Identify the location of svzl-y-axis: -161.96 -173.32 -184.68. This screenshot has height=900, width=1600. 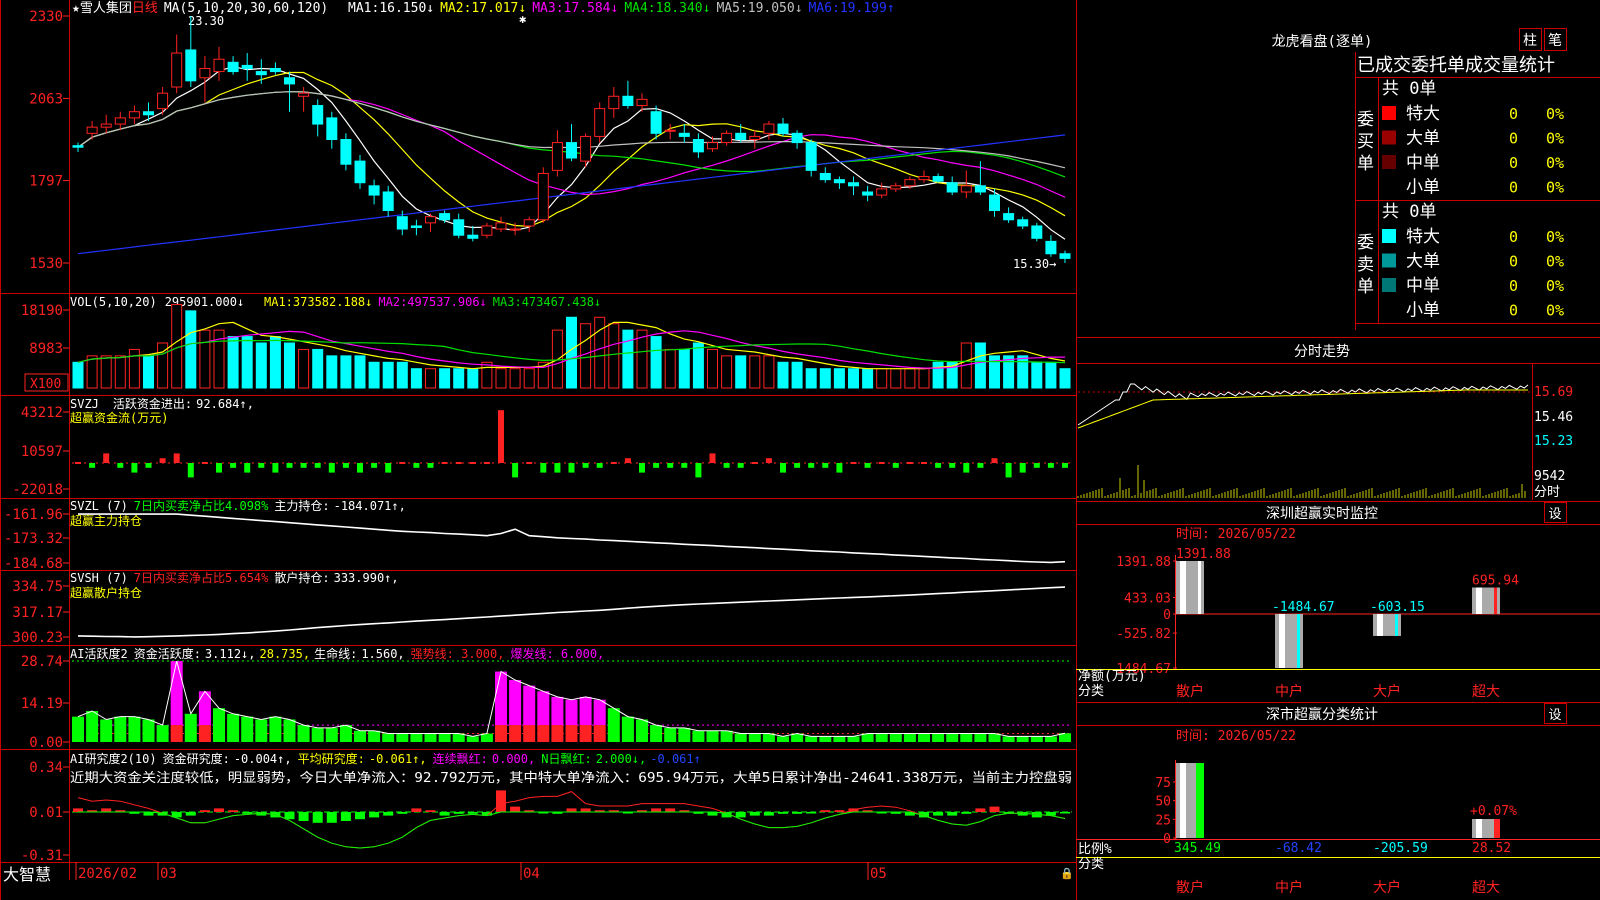
(36, 539).